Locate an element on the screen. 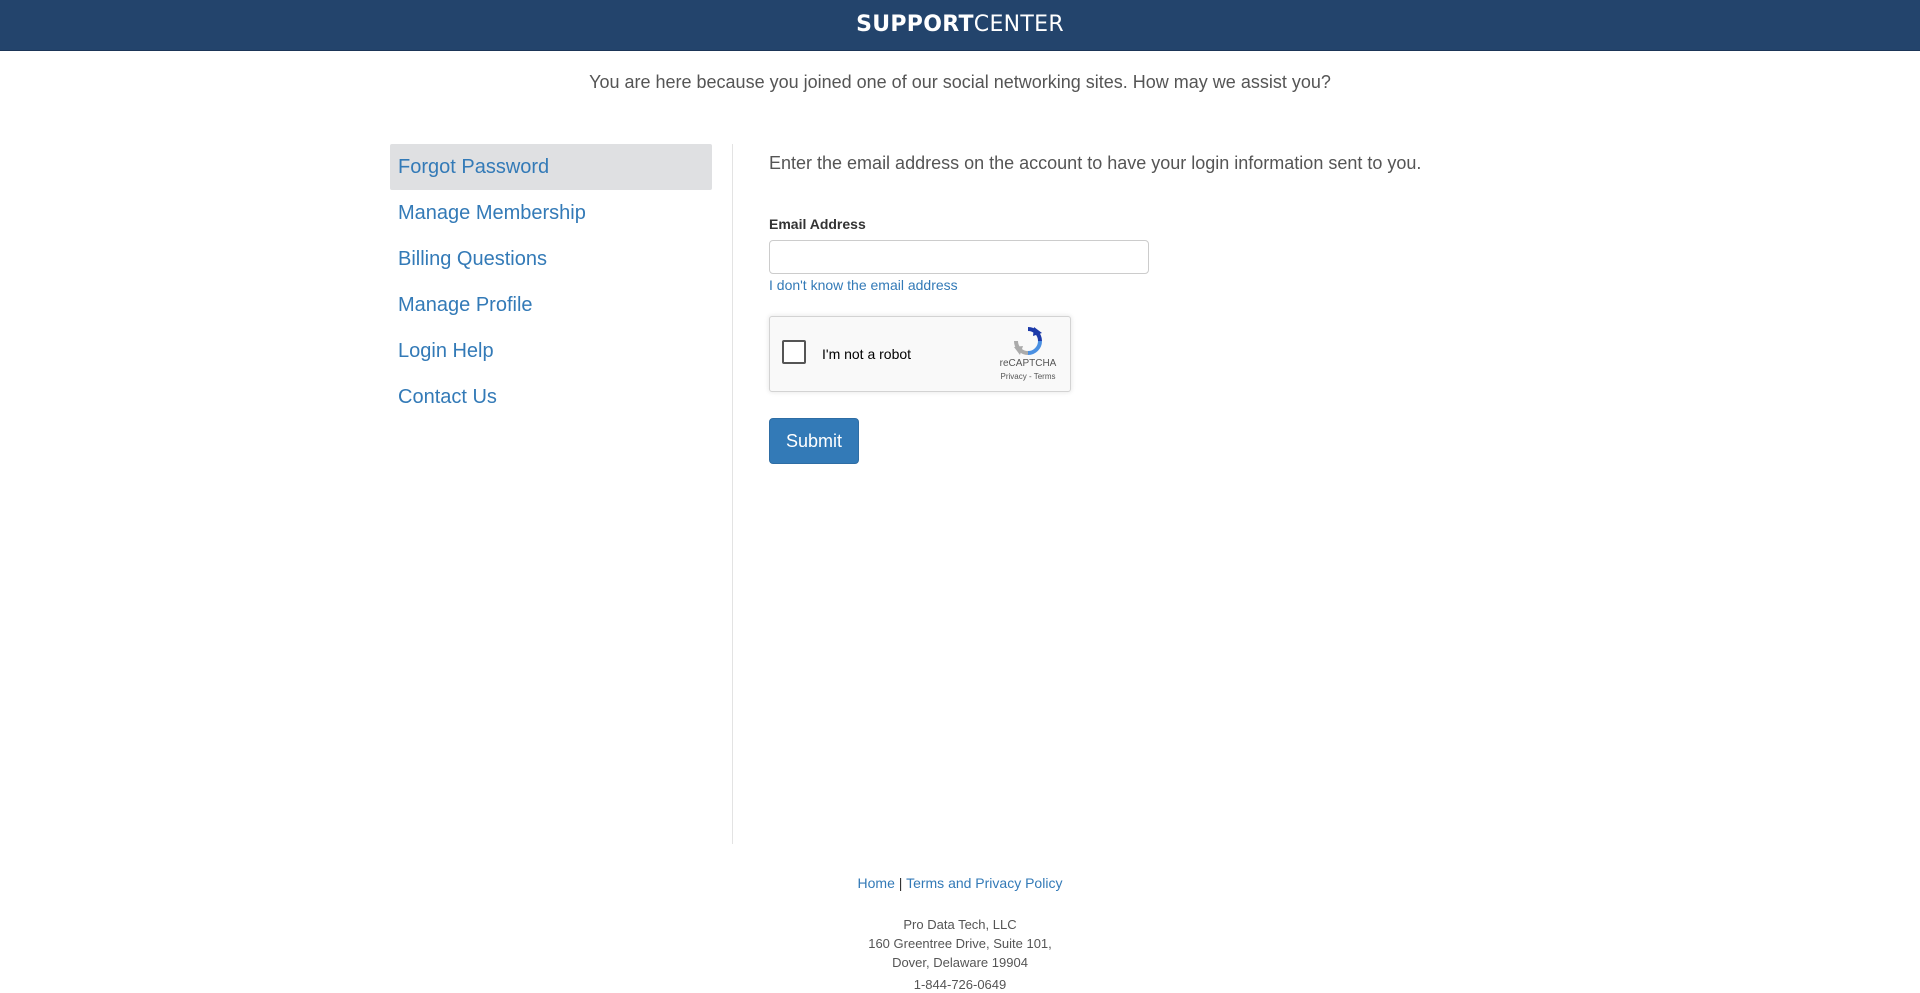  footer-links: Home | Terms and Privacy Policy is located at coordinates (960, 883).